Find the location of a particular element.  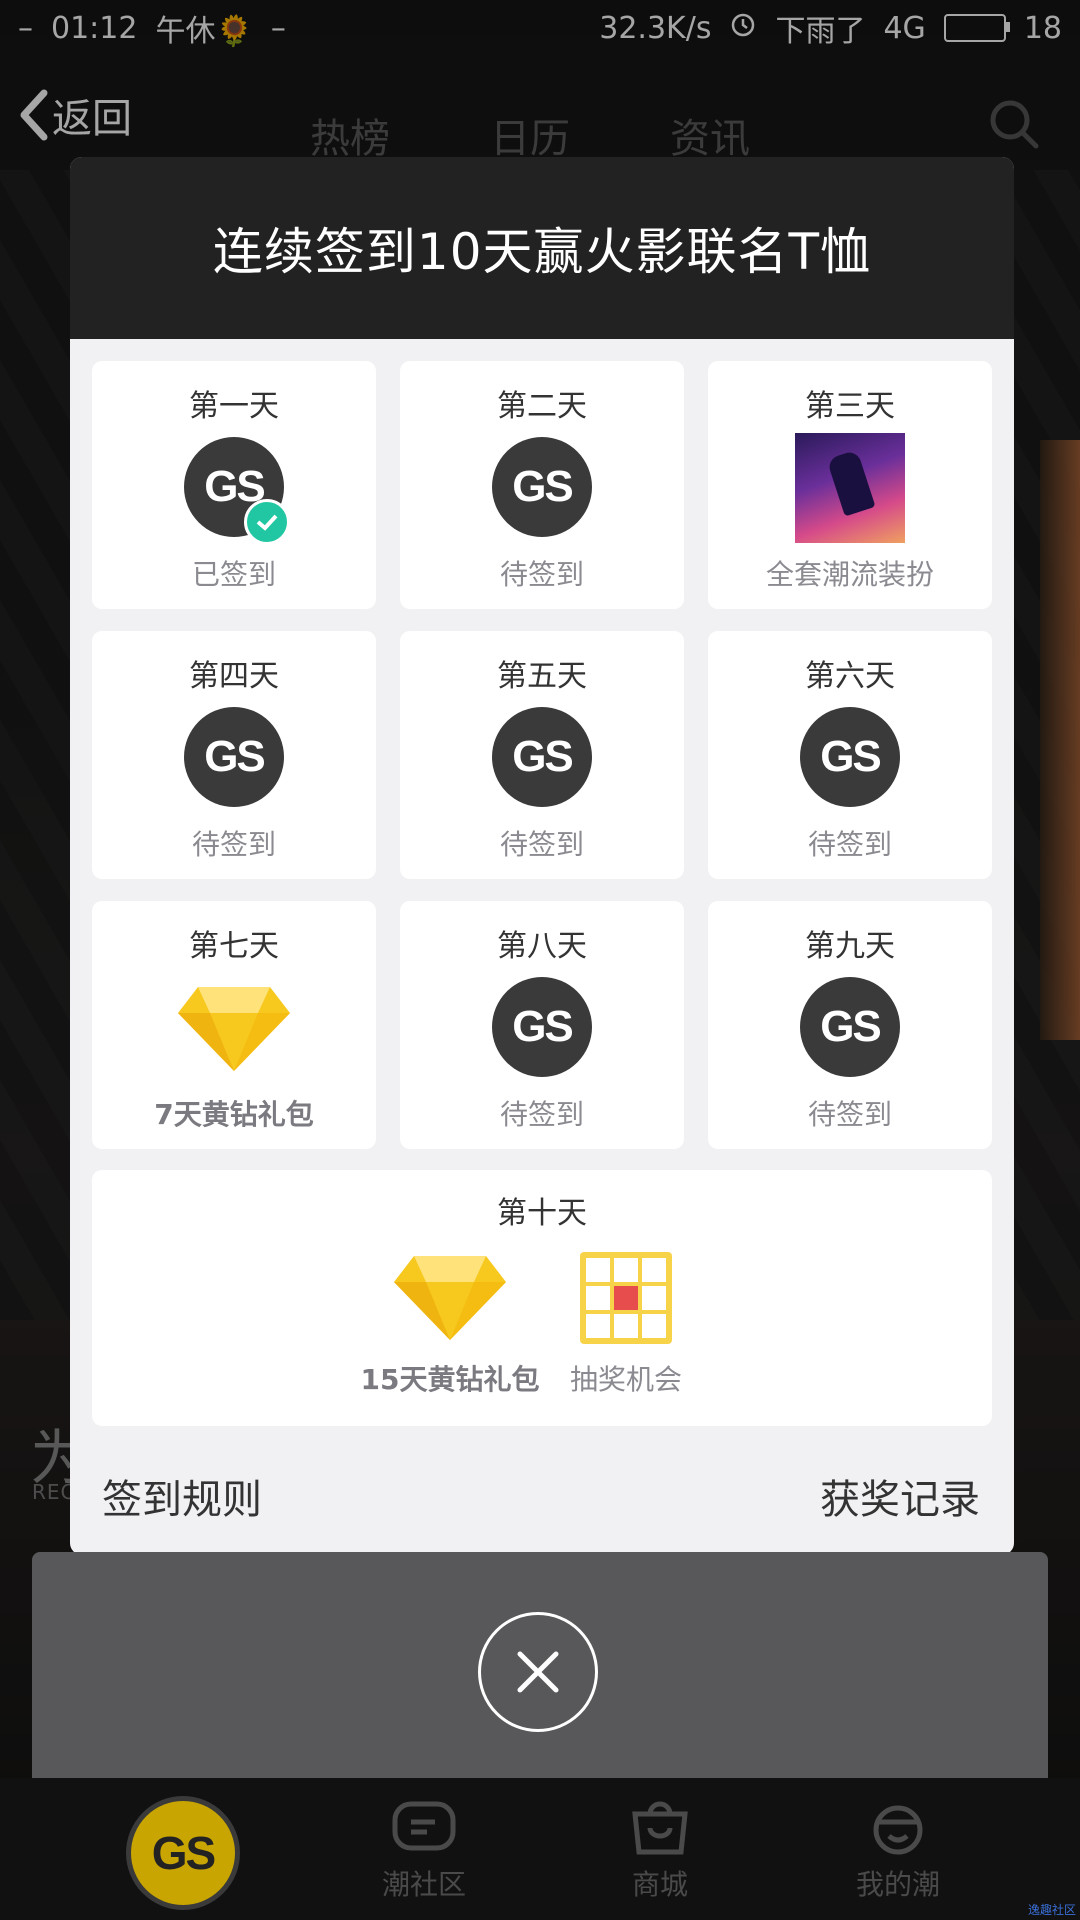

modal-header: 连续签到10天赢火影联名T恤 is located at coordinates (542, 248).